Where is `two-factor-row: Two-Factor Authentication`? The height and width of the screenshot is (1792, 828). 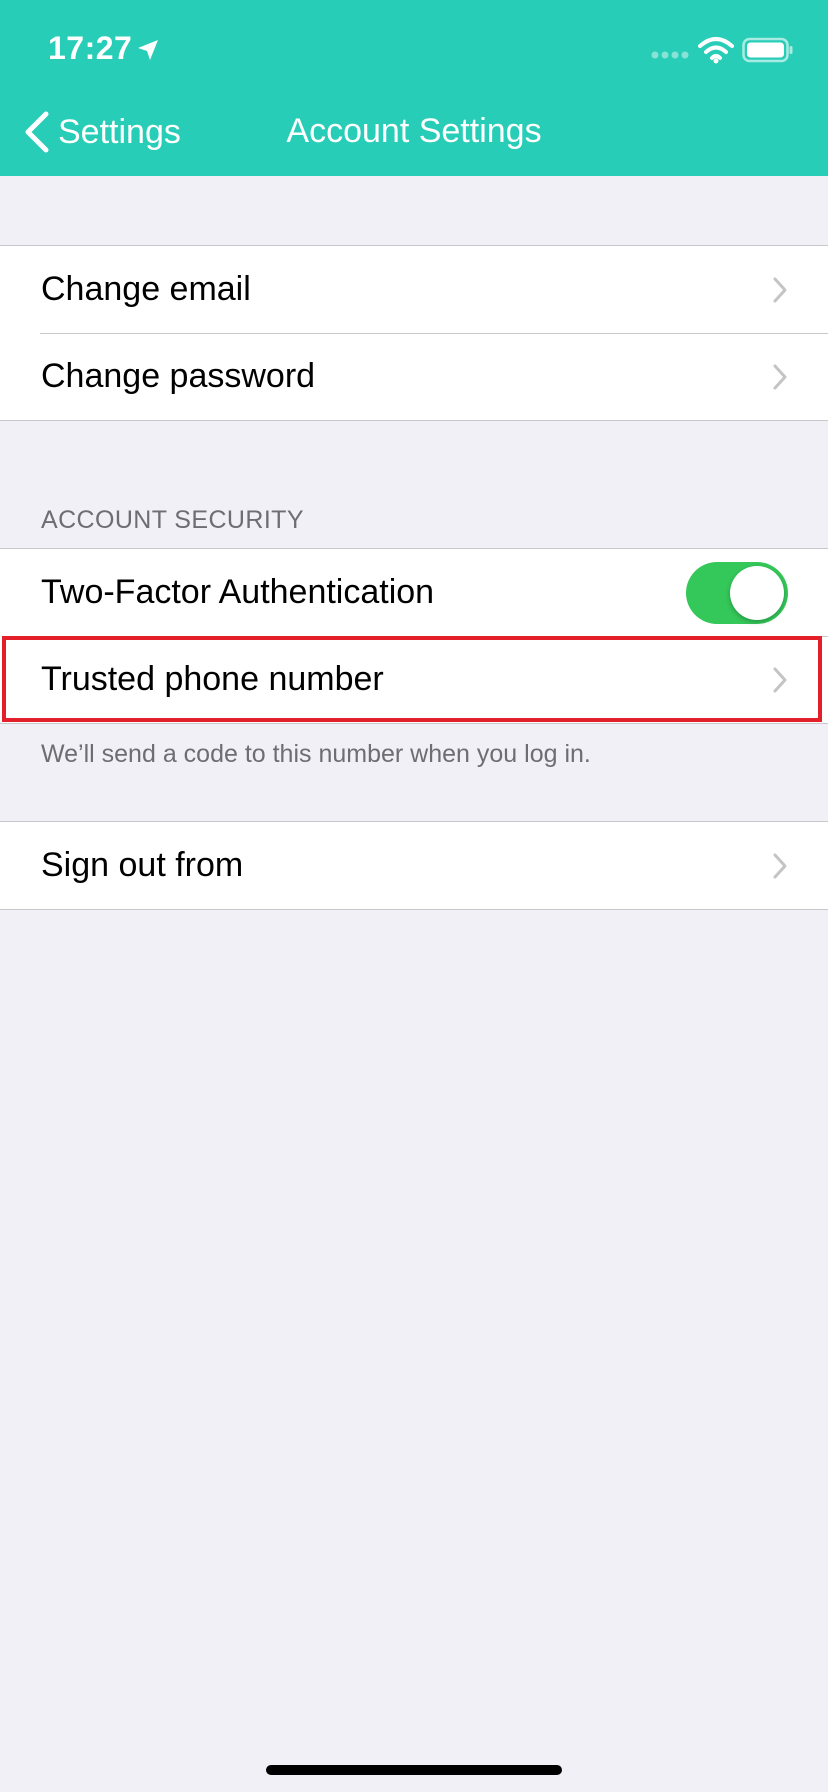 two-factor-row: Two-Factor Authentication is located at coordinates (414, 592).